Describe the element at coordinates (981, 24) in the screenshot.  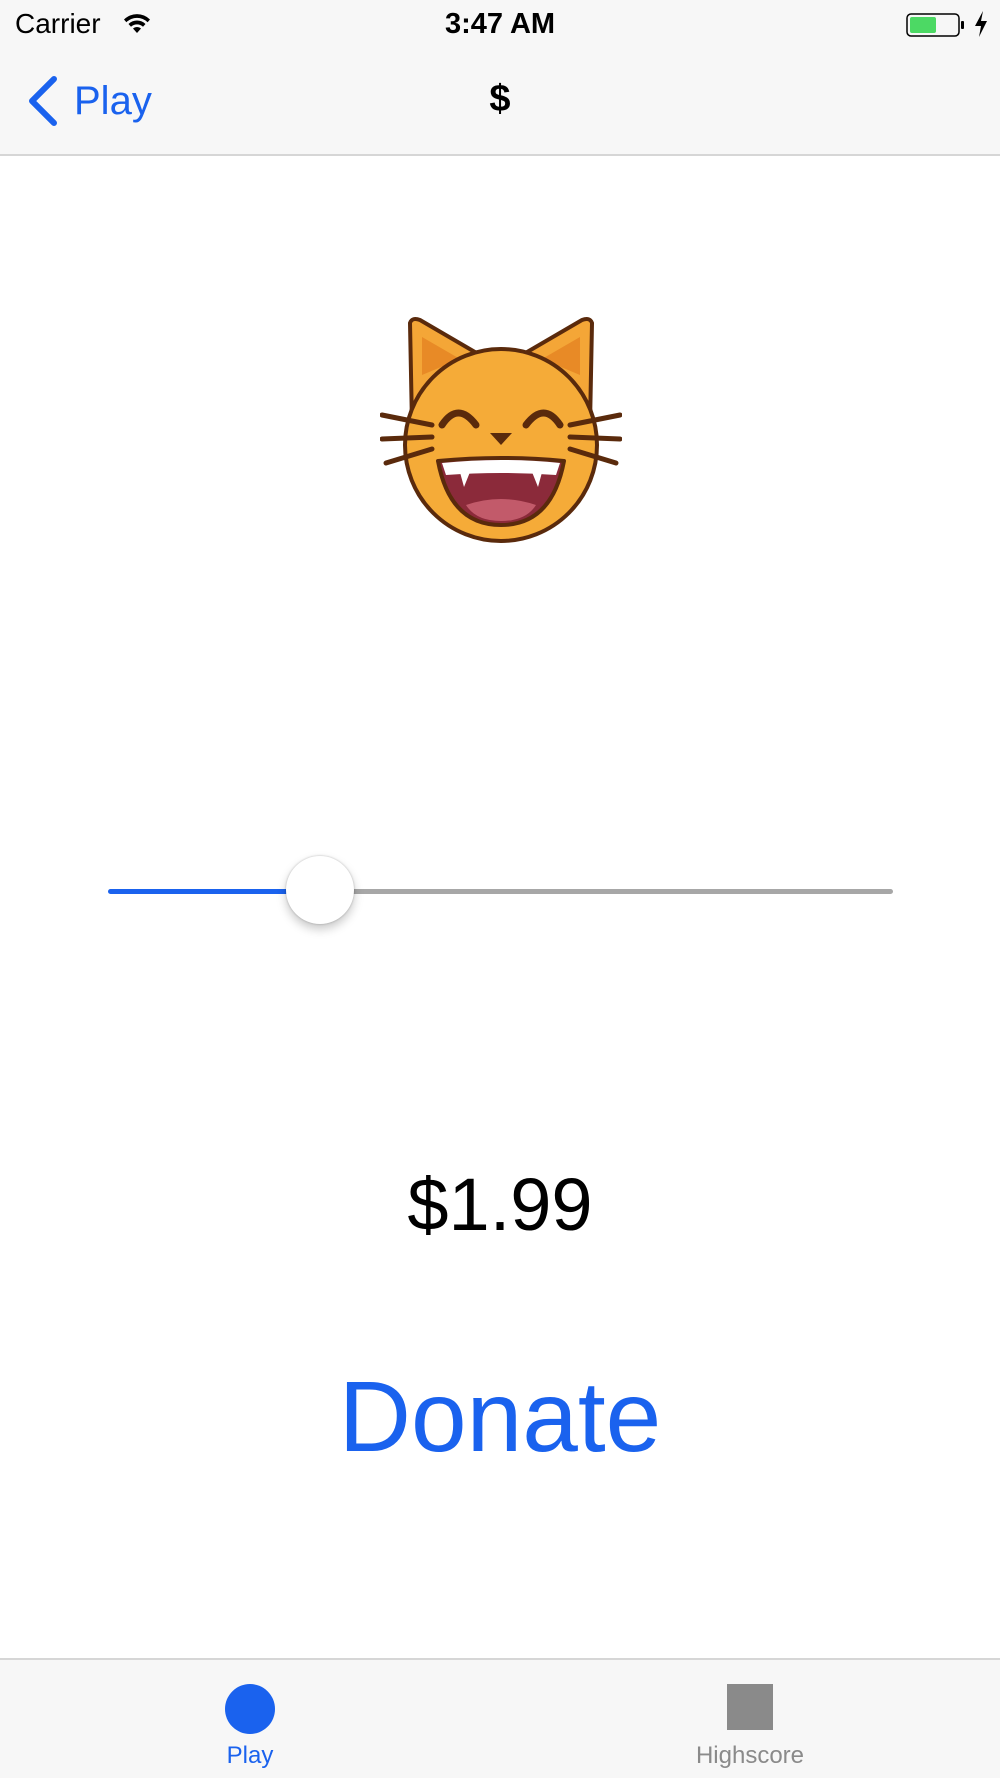
I see `charging-bolt-icon` at that location.